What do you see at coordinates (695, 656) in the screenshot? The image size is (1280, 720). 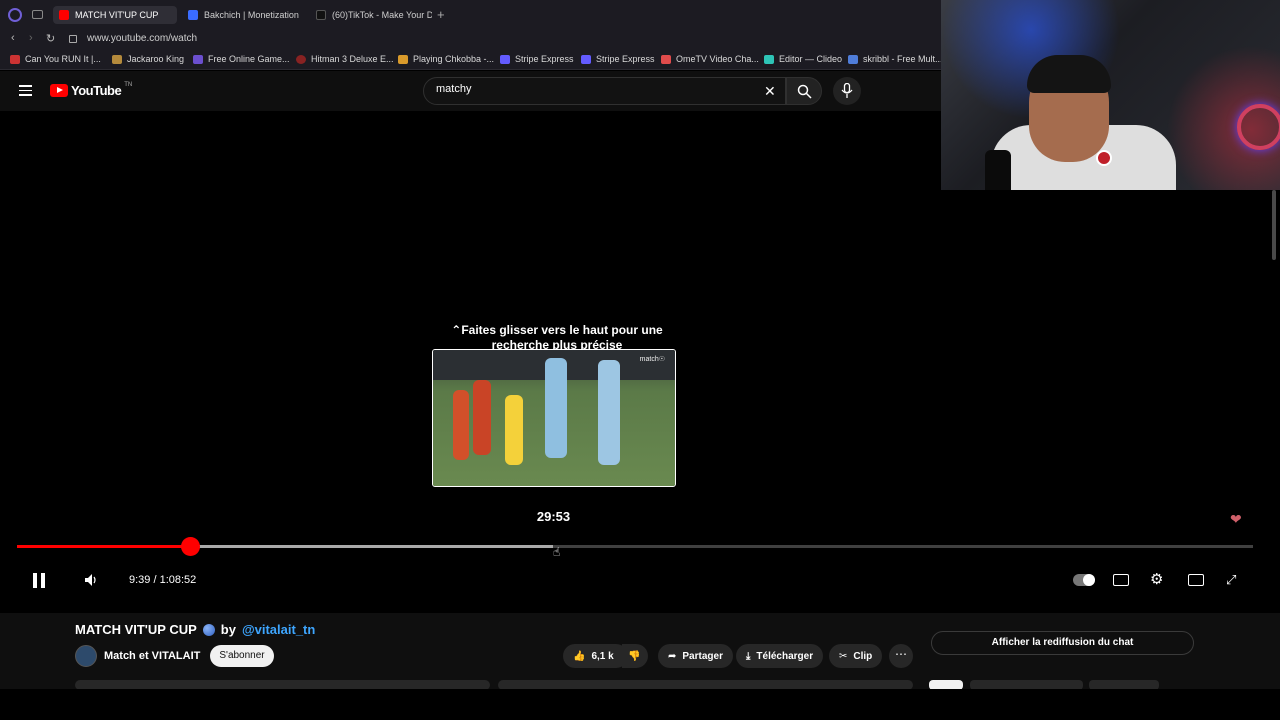 I see `share-button: ➦ Partager` at bounding box center [695, 656].